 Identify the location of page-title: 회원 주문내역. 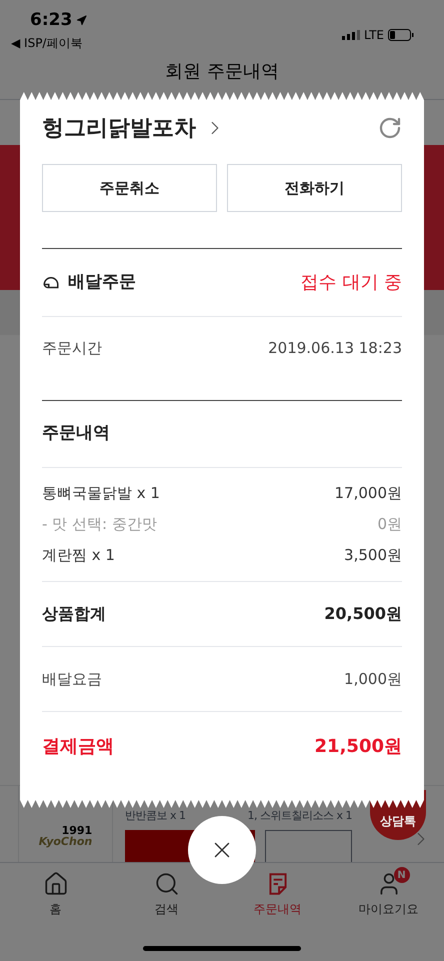
(222, 72).